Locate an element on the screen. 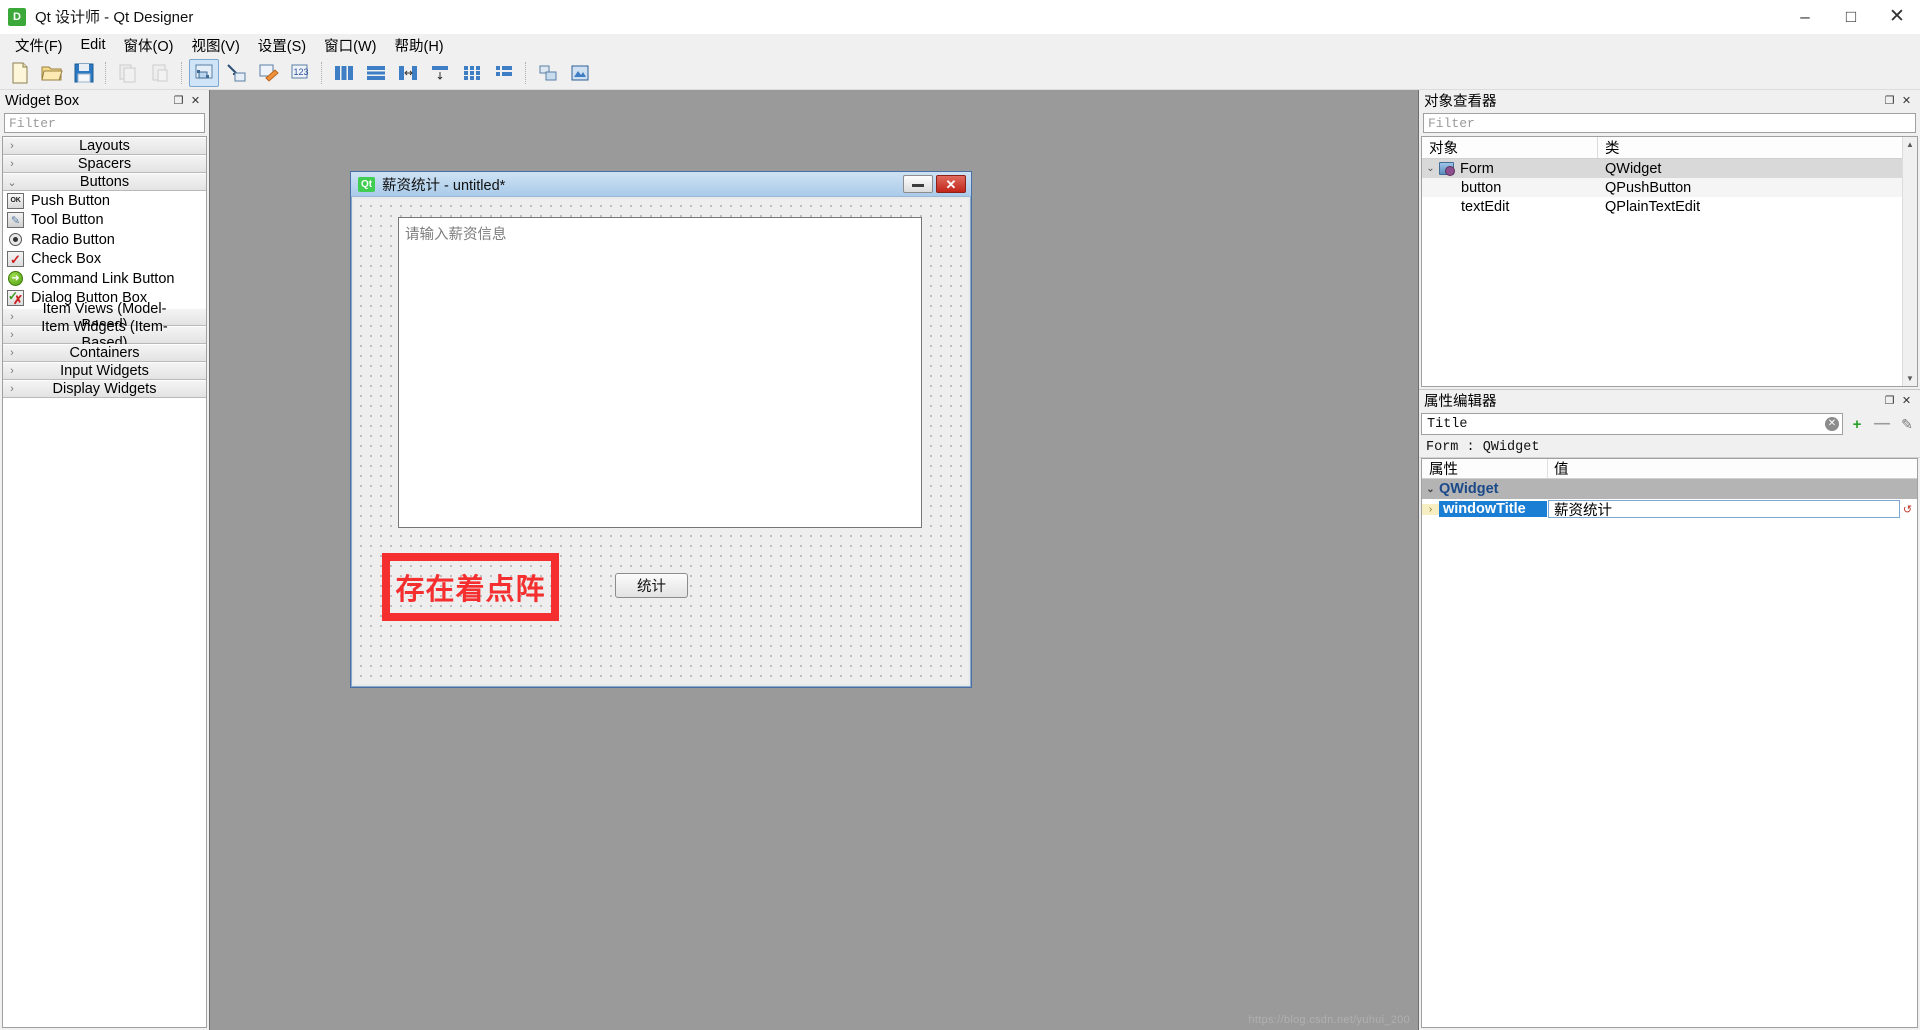 This screenshot has height=1030, width=1920. property-filter-input: Title ✕ is located at coordinates (1632, 424).